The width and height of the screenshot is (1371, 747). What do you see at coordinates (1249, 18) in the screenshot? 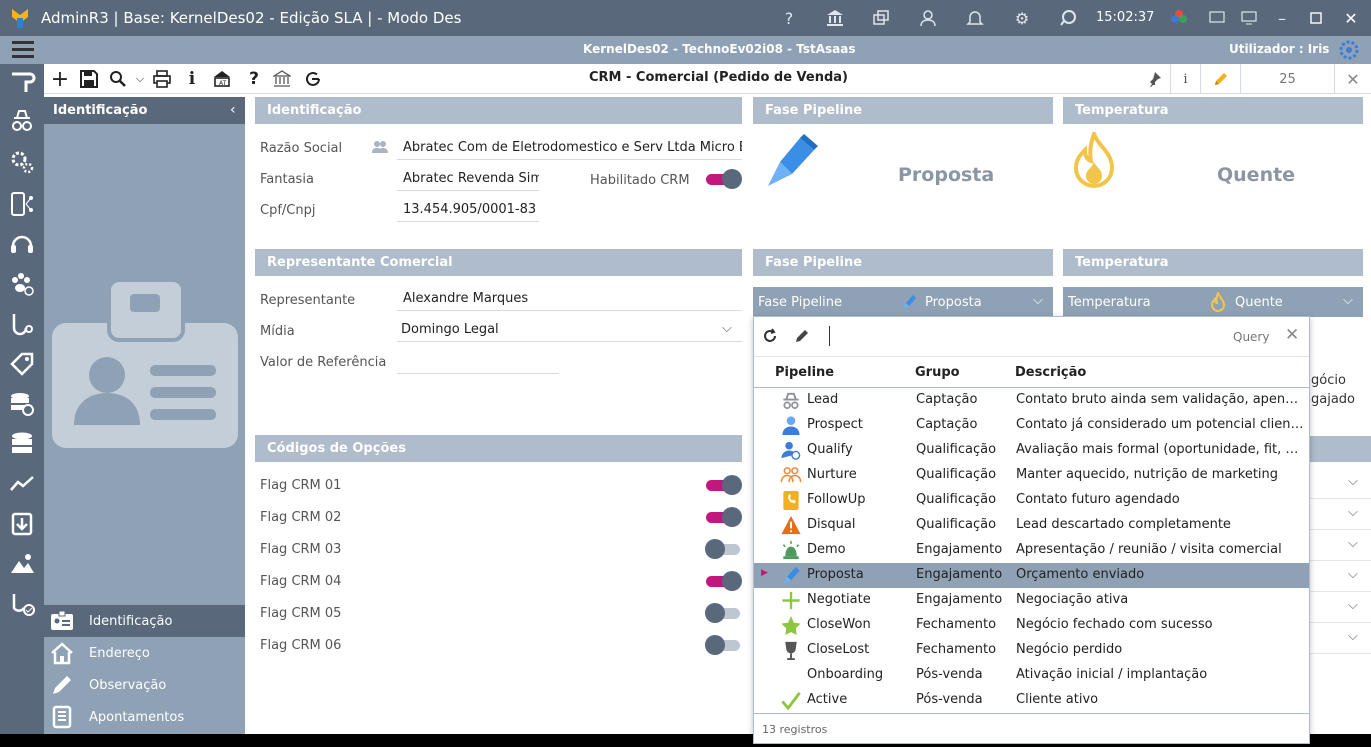
I see `monitor-icon` at bounding box center [1249, 18].